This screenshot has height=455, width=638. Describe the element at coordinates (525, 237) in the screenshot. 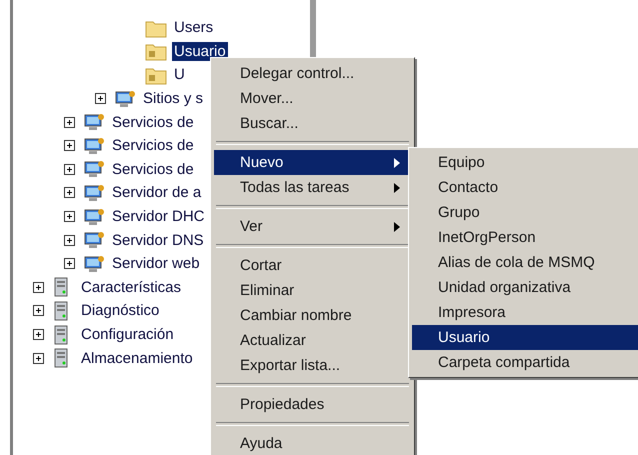

I see `menu-item: InetOrgPerson` at that location.